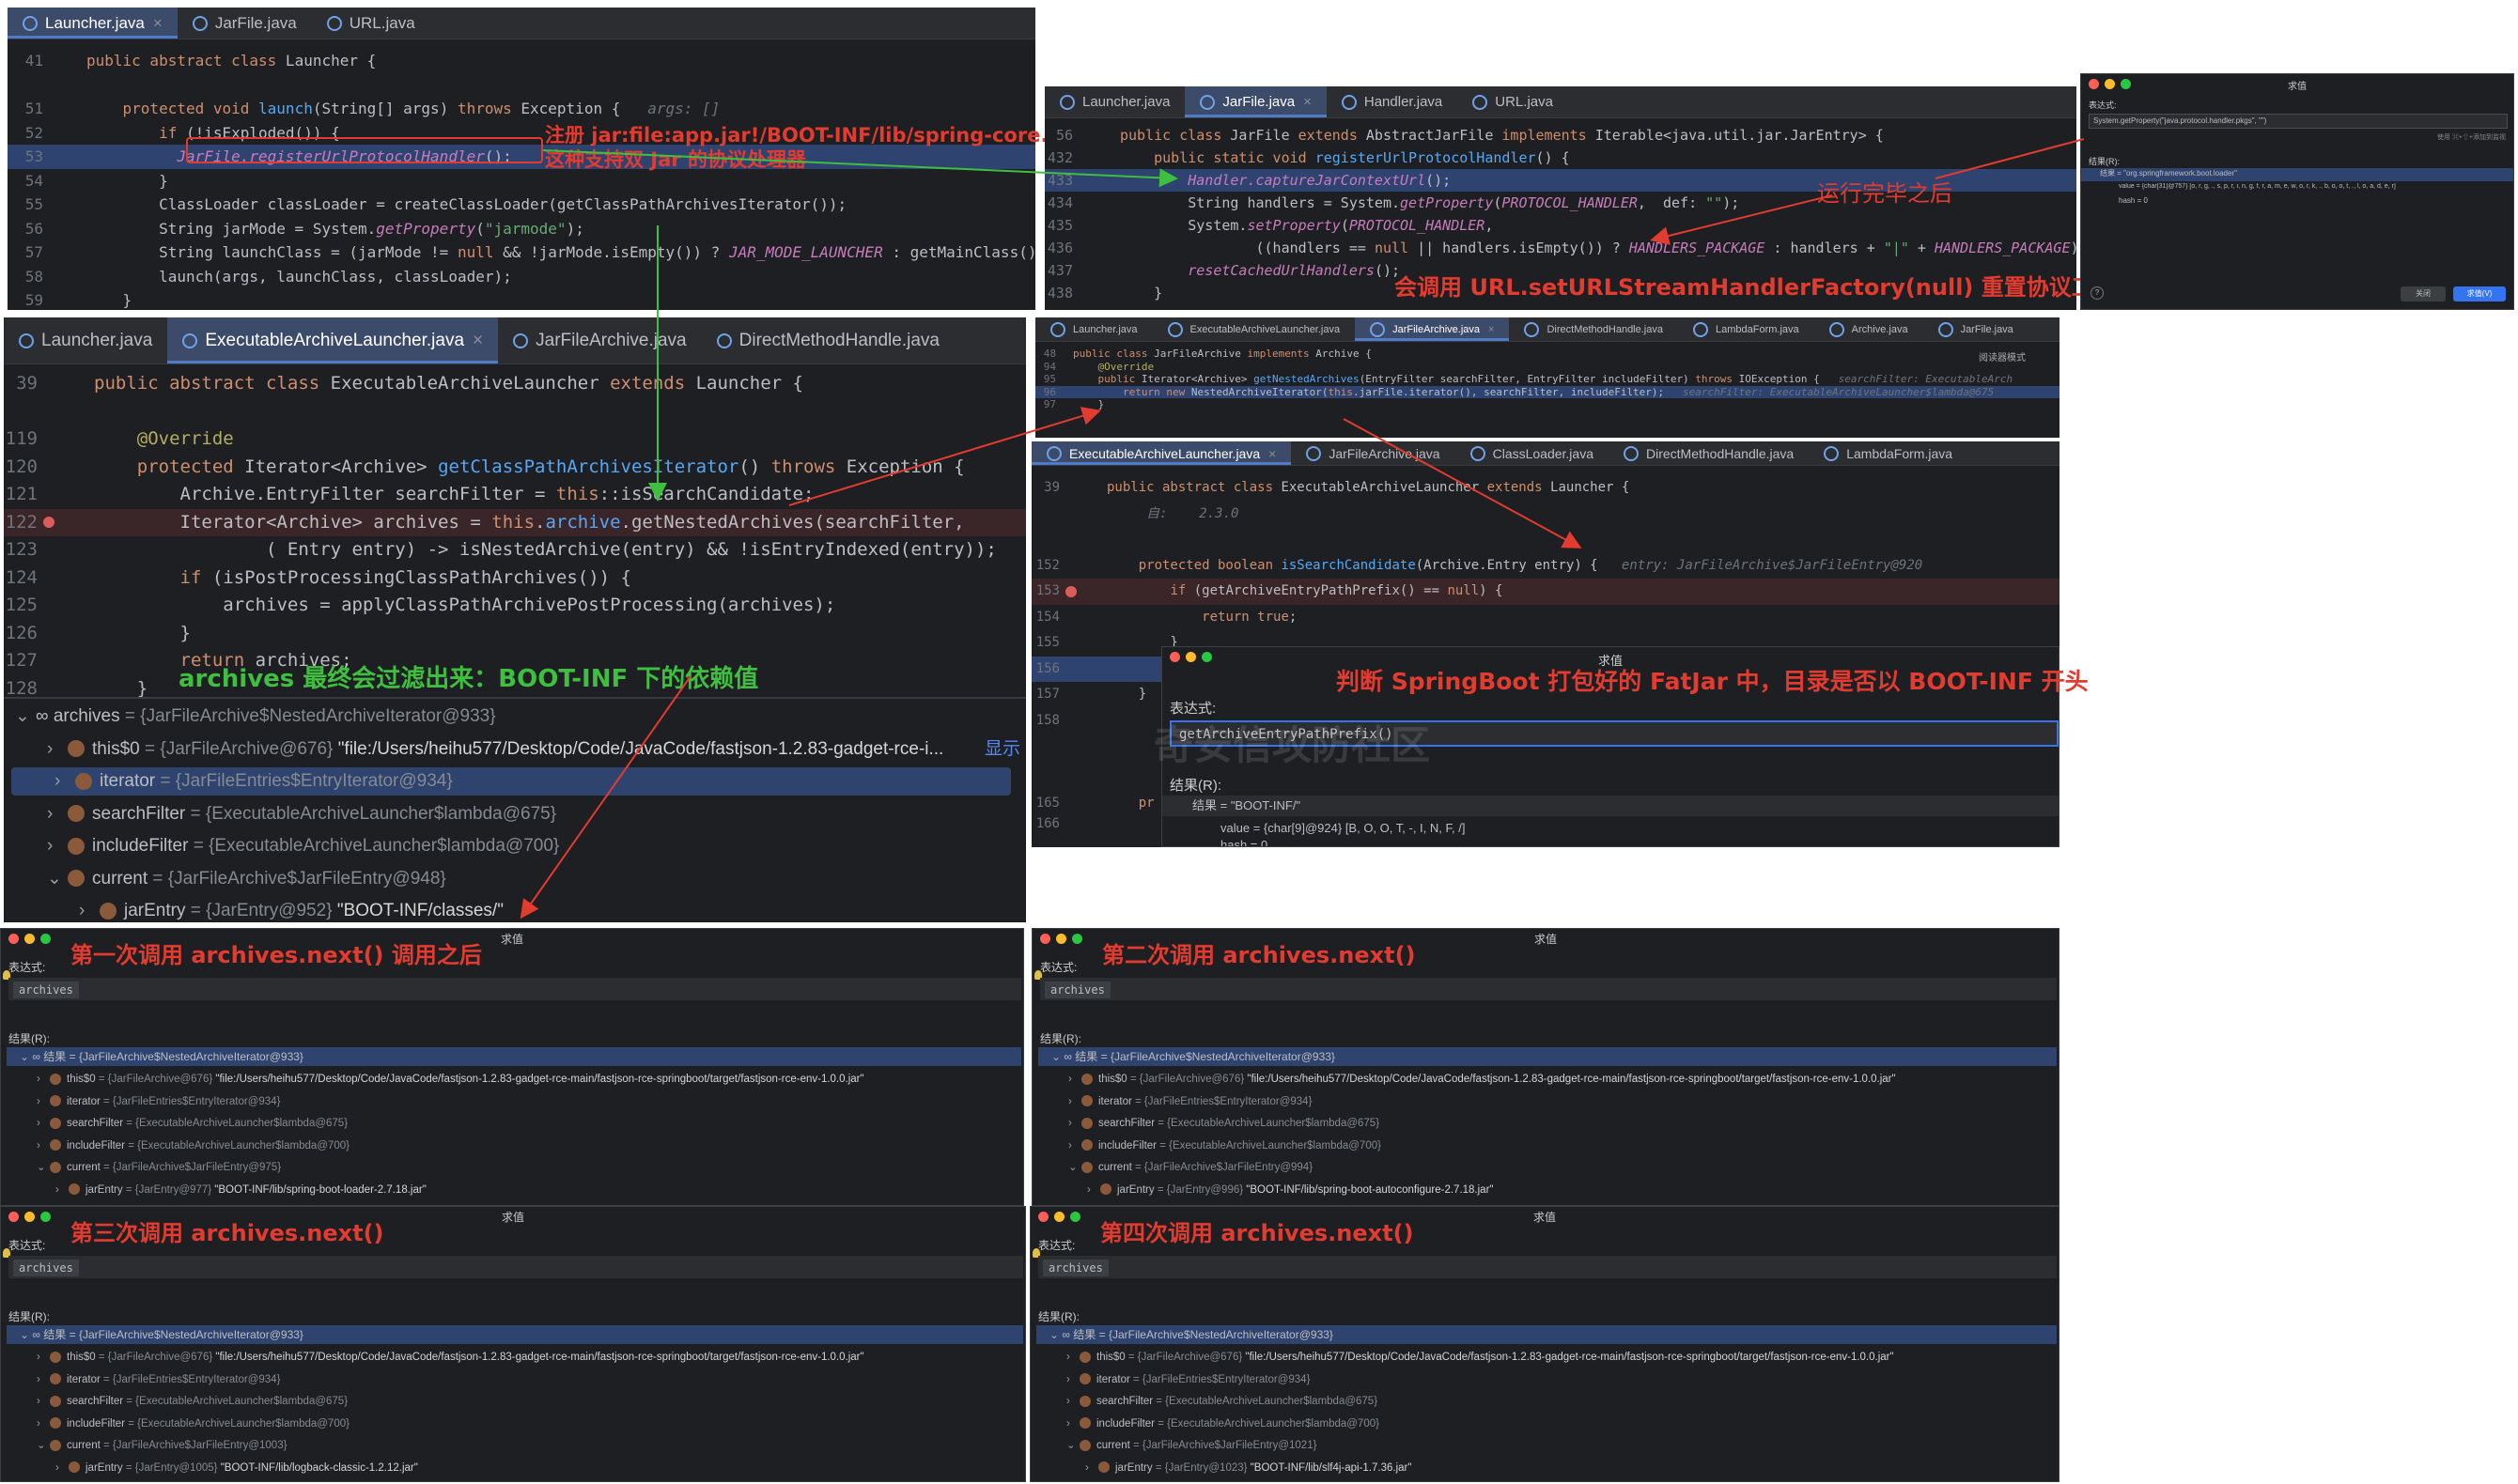 The width and height of the screenshot is (2518, 1484). I want to click on arrow-note-to-code, so click(1742, 220).